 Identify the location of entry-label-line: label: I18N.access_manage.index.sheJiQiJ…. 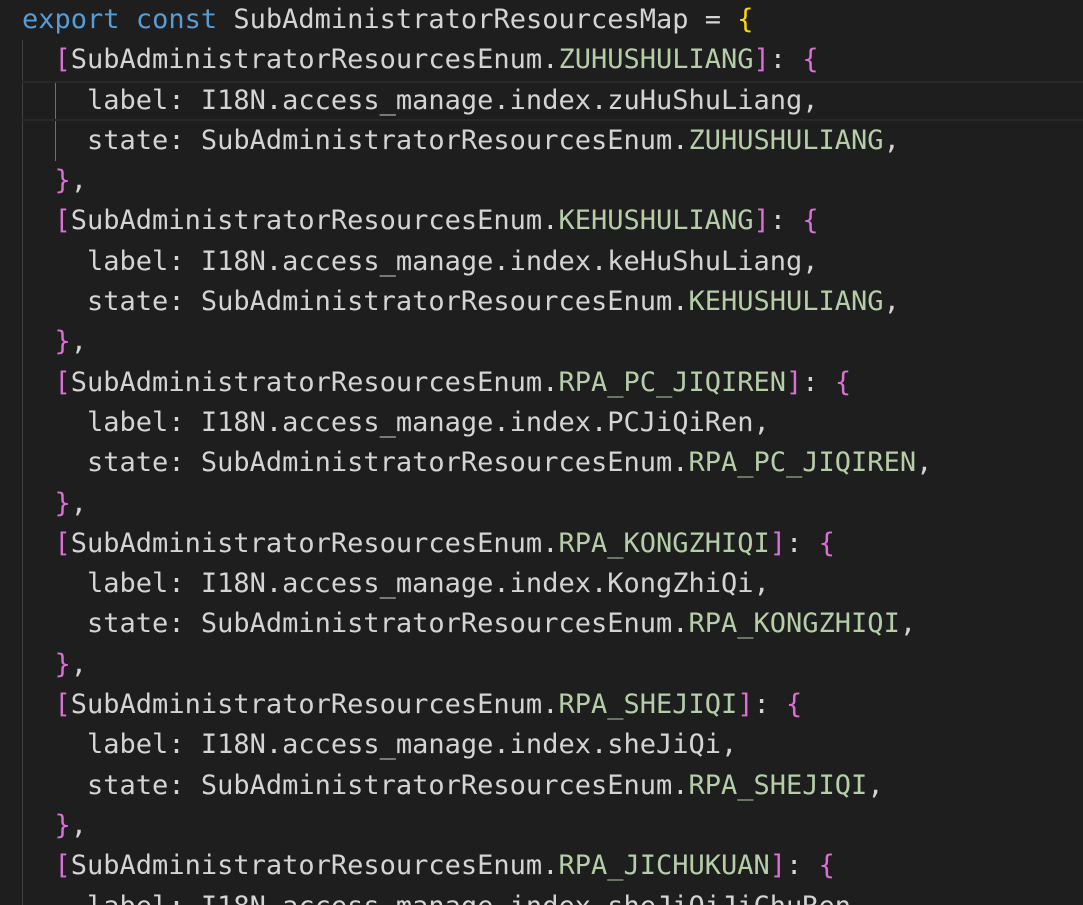
(541, 895).